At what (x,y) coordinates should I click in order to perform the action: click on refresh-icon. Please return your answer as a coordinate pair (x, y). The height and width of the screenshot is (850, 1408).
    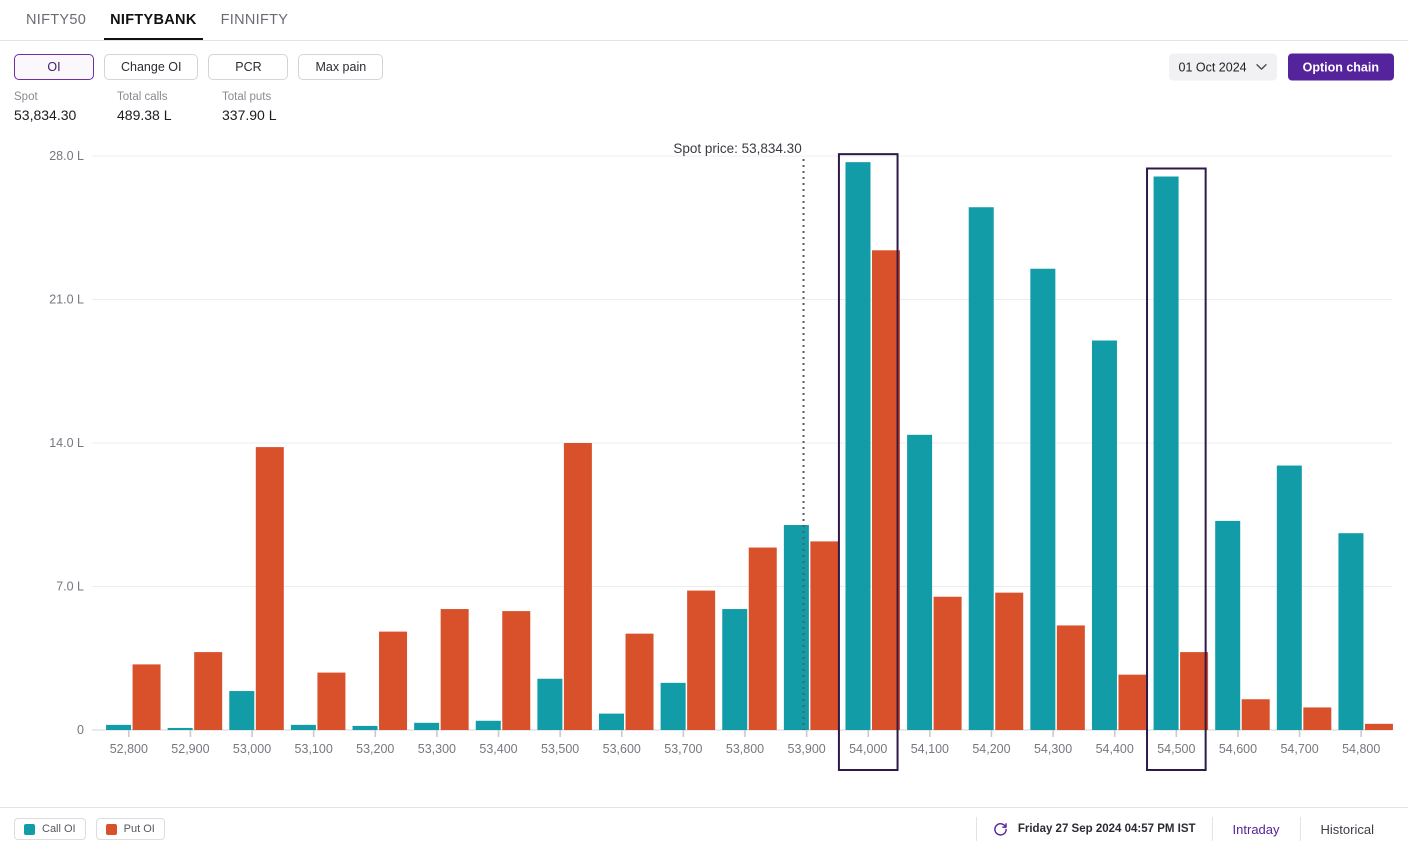
    Looking at the image, I should click on (1000, 829).